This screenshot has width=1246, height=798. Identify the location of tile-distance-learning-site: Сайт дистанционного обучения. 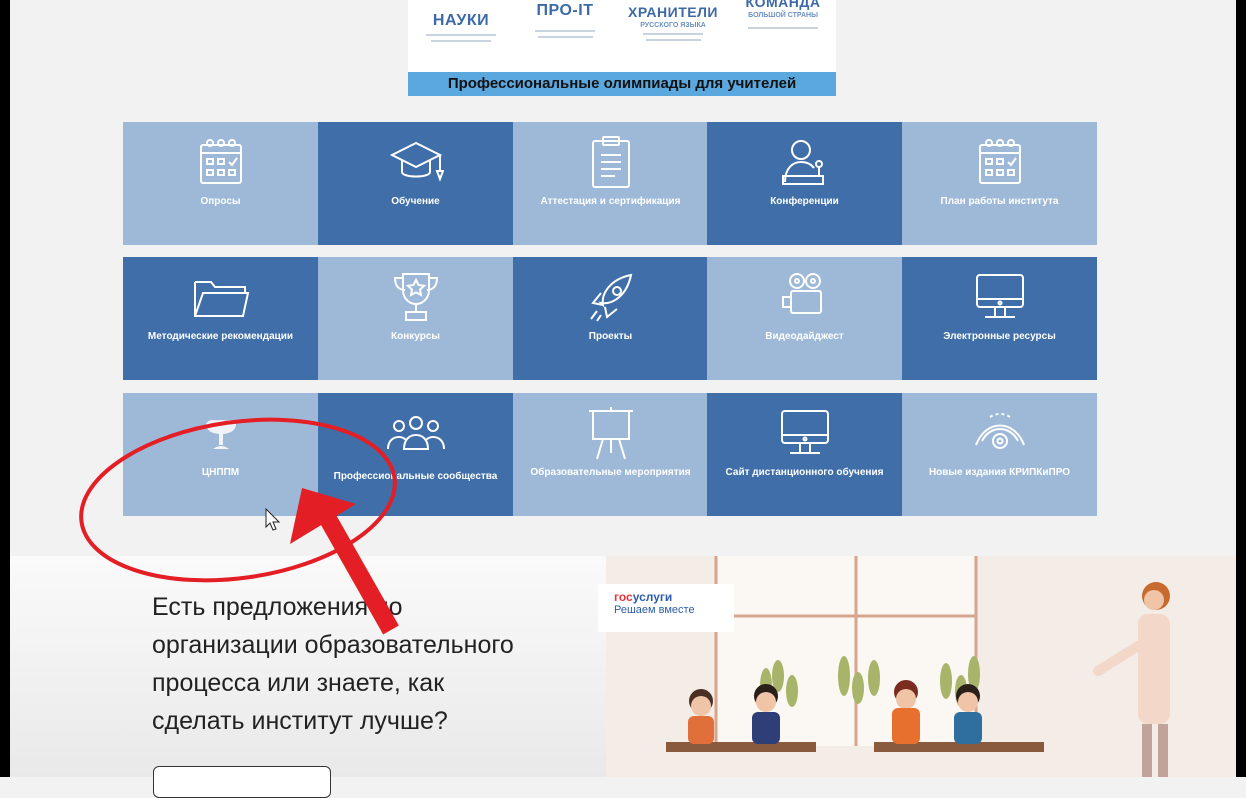
(804, 454).